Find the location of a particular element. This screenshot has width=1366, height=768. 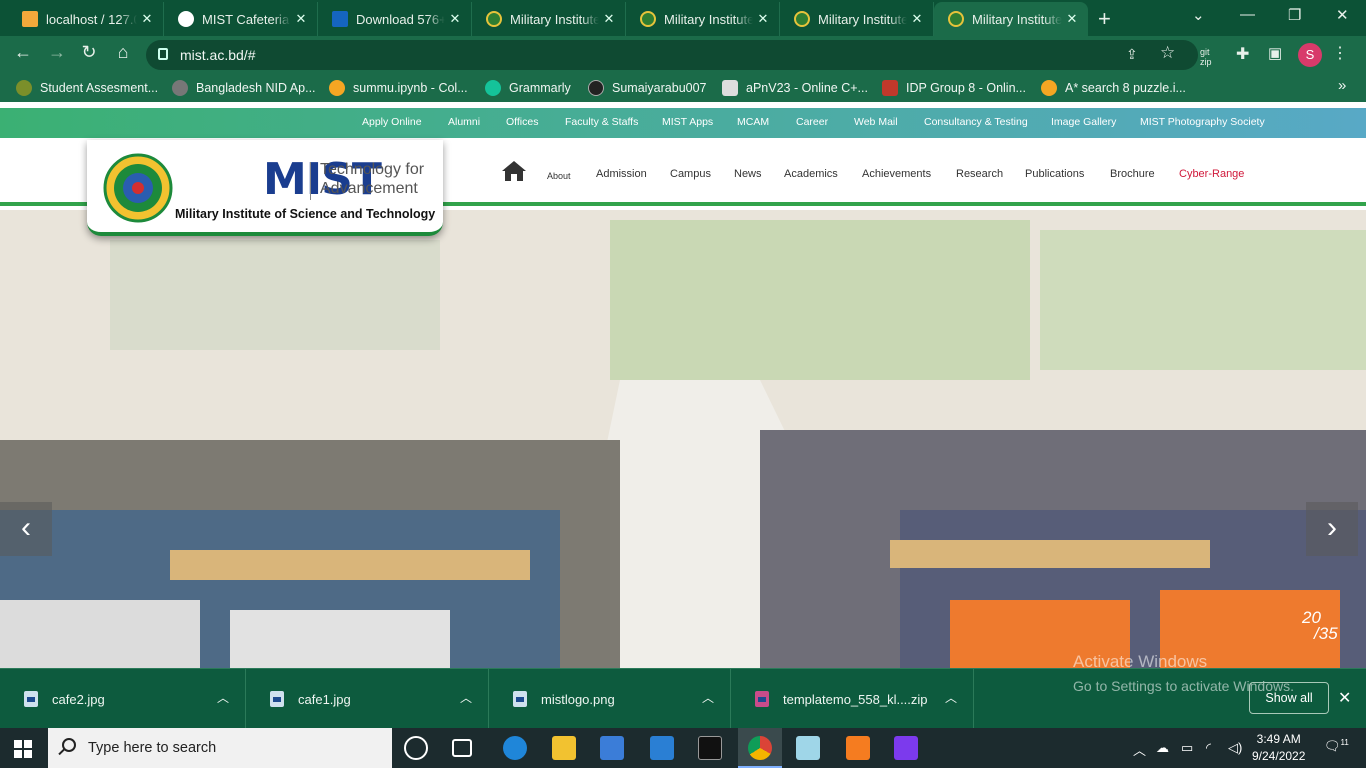

top-link: Offices is located at coordinates (522, 122).